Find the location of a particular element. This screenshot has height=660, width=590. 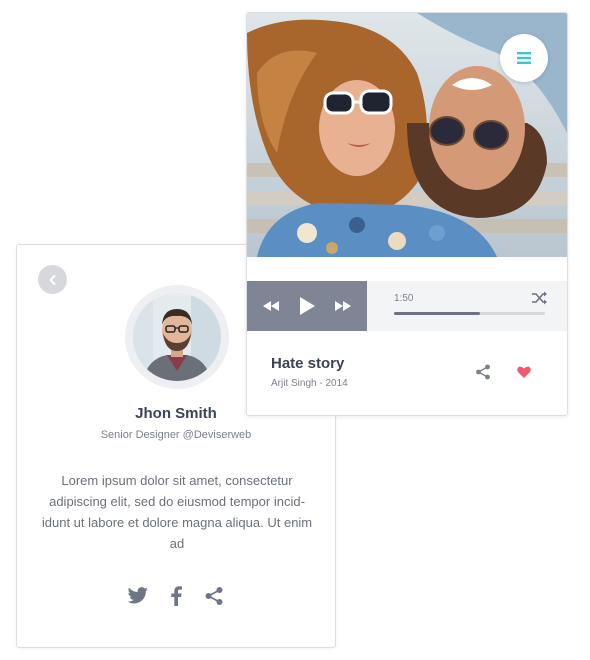

chevron-left-icon is located at coordinates (52, 279).